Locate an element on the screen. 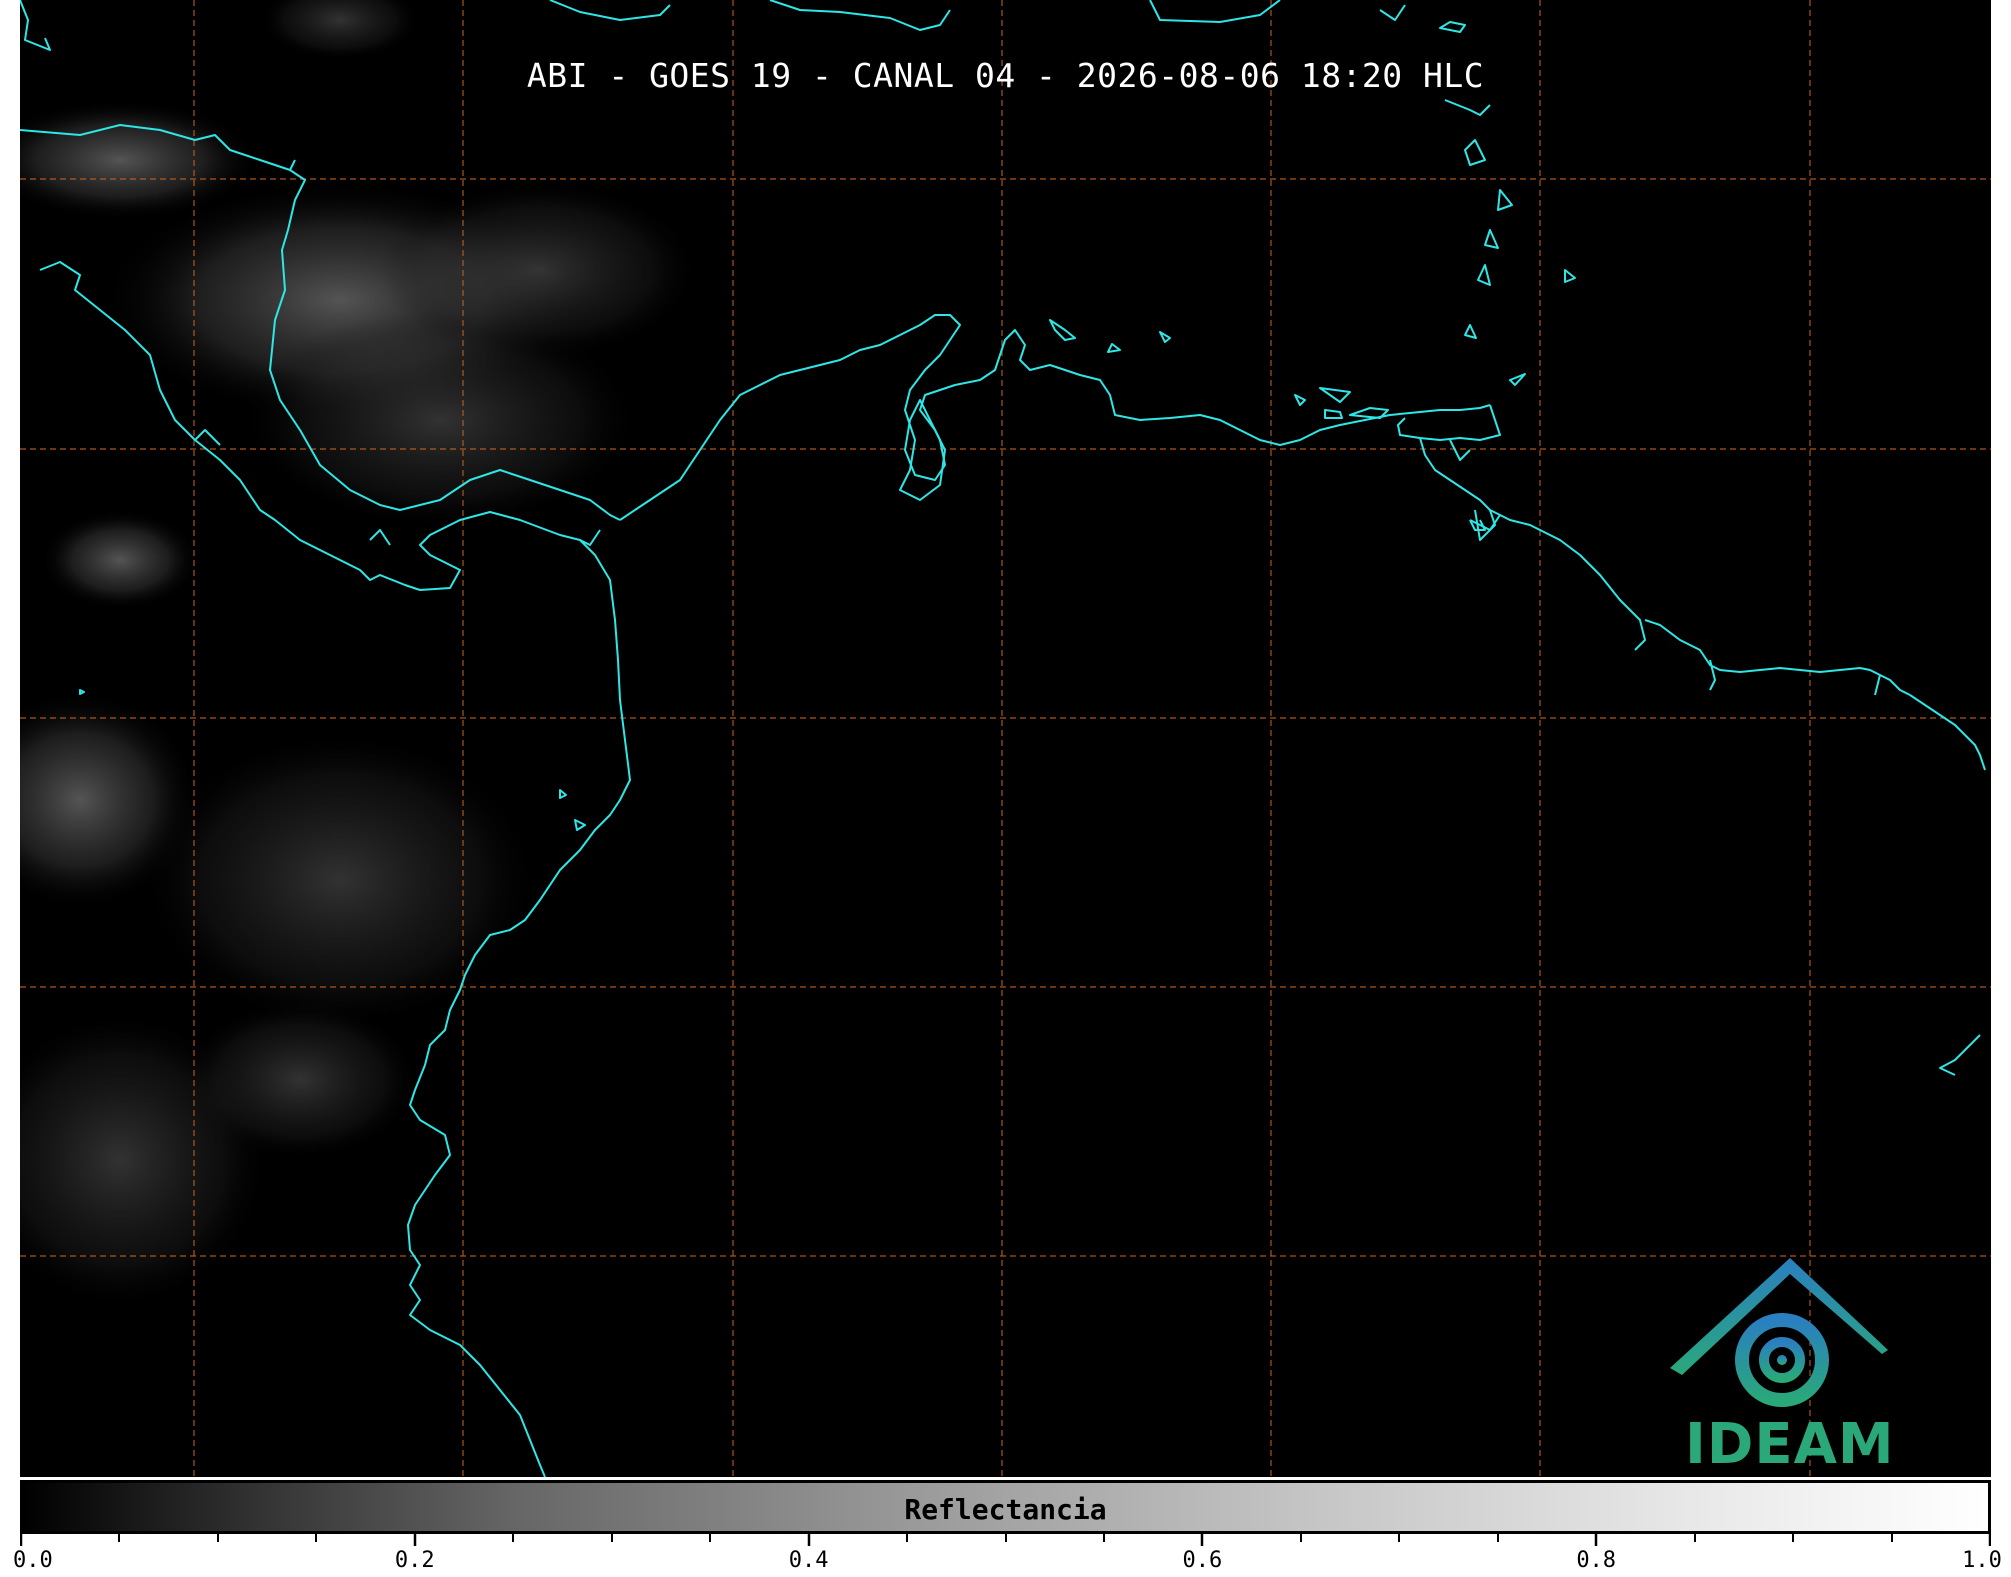 The width and height of the screenshot is (2011, 1577). colorbar-label: Reflectancia is located at coordinates (1005, 1509).